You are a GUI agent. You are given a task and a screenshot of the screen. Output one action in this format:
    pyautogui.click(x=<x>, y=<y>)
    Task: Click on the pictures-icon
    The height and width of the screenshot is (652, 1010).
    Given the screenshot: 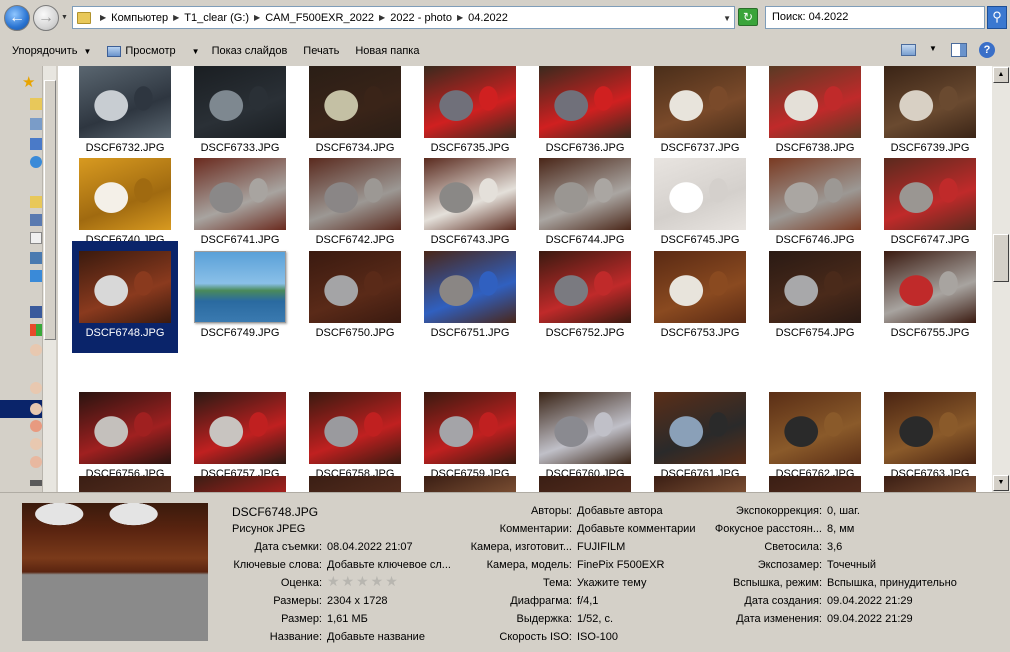 What is the action you would take?
    pyautogui.click(x=36, y=258)
    